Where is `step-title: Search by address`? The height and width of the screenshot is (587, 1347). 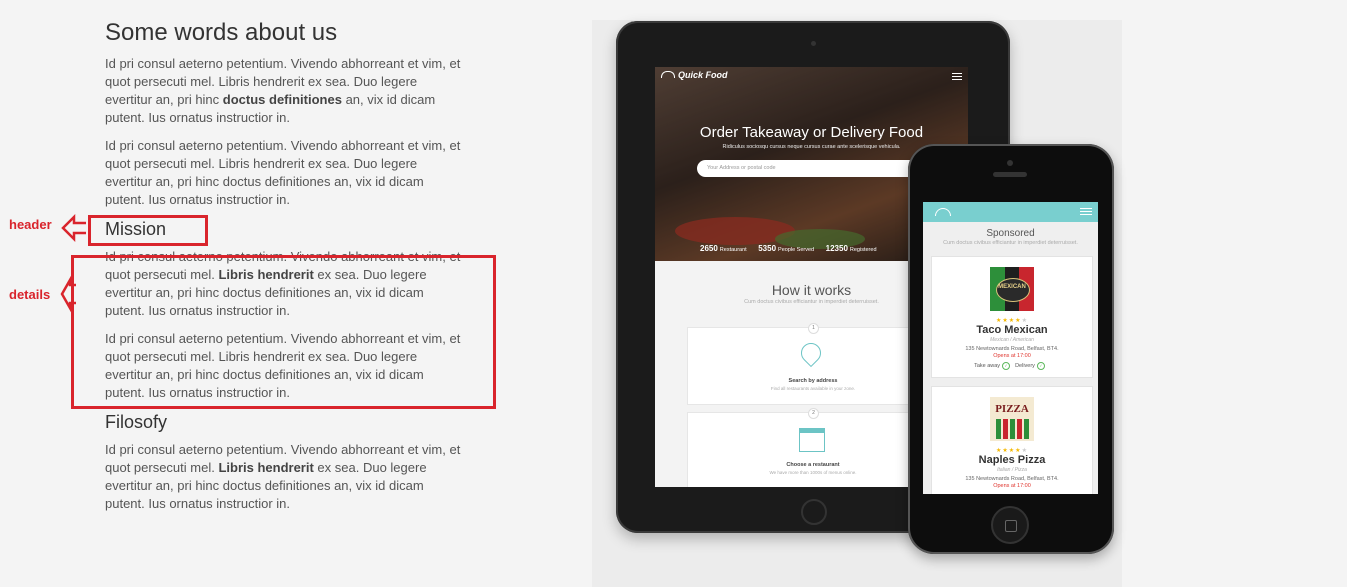 step-title: Search by address is located at coordinates (813, 381).